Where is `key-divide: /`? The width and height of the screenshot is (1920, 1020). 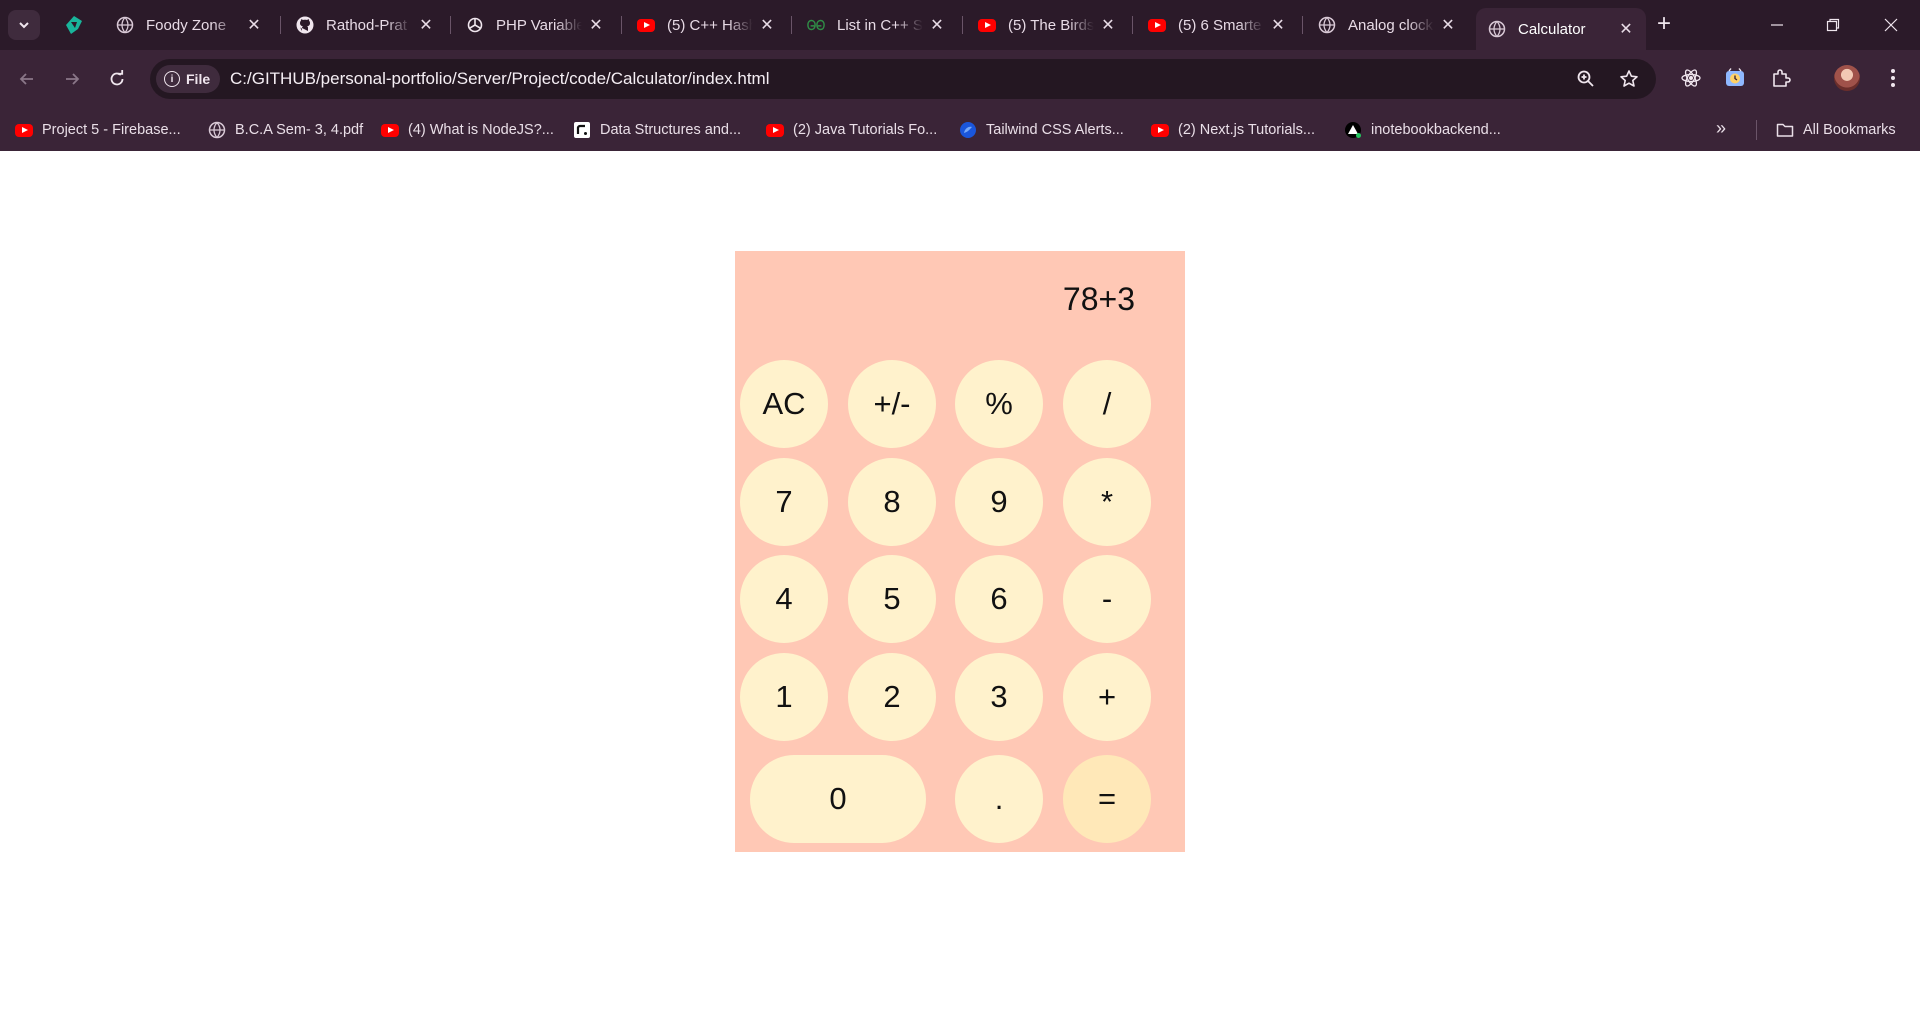 key-divide: / is located at coordinates (1107, 404).